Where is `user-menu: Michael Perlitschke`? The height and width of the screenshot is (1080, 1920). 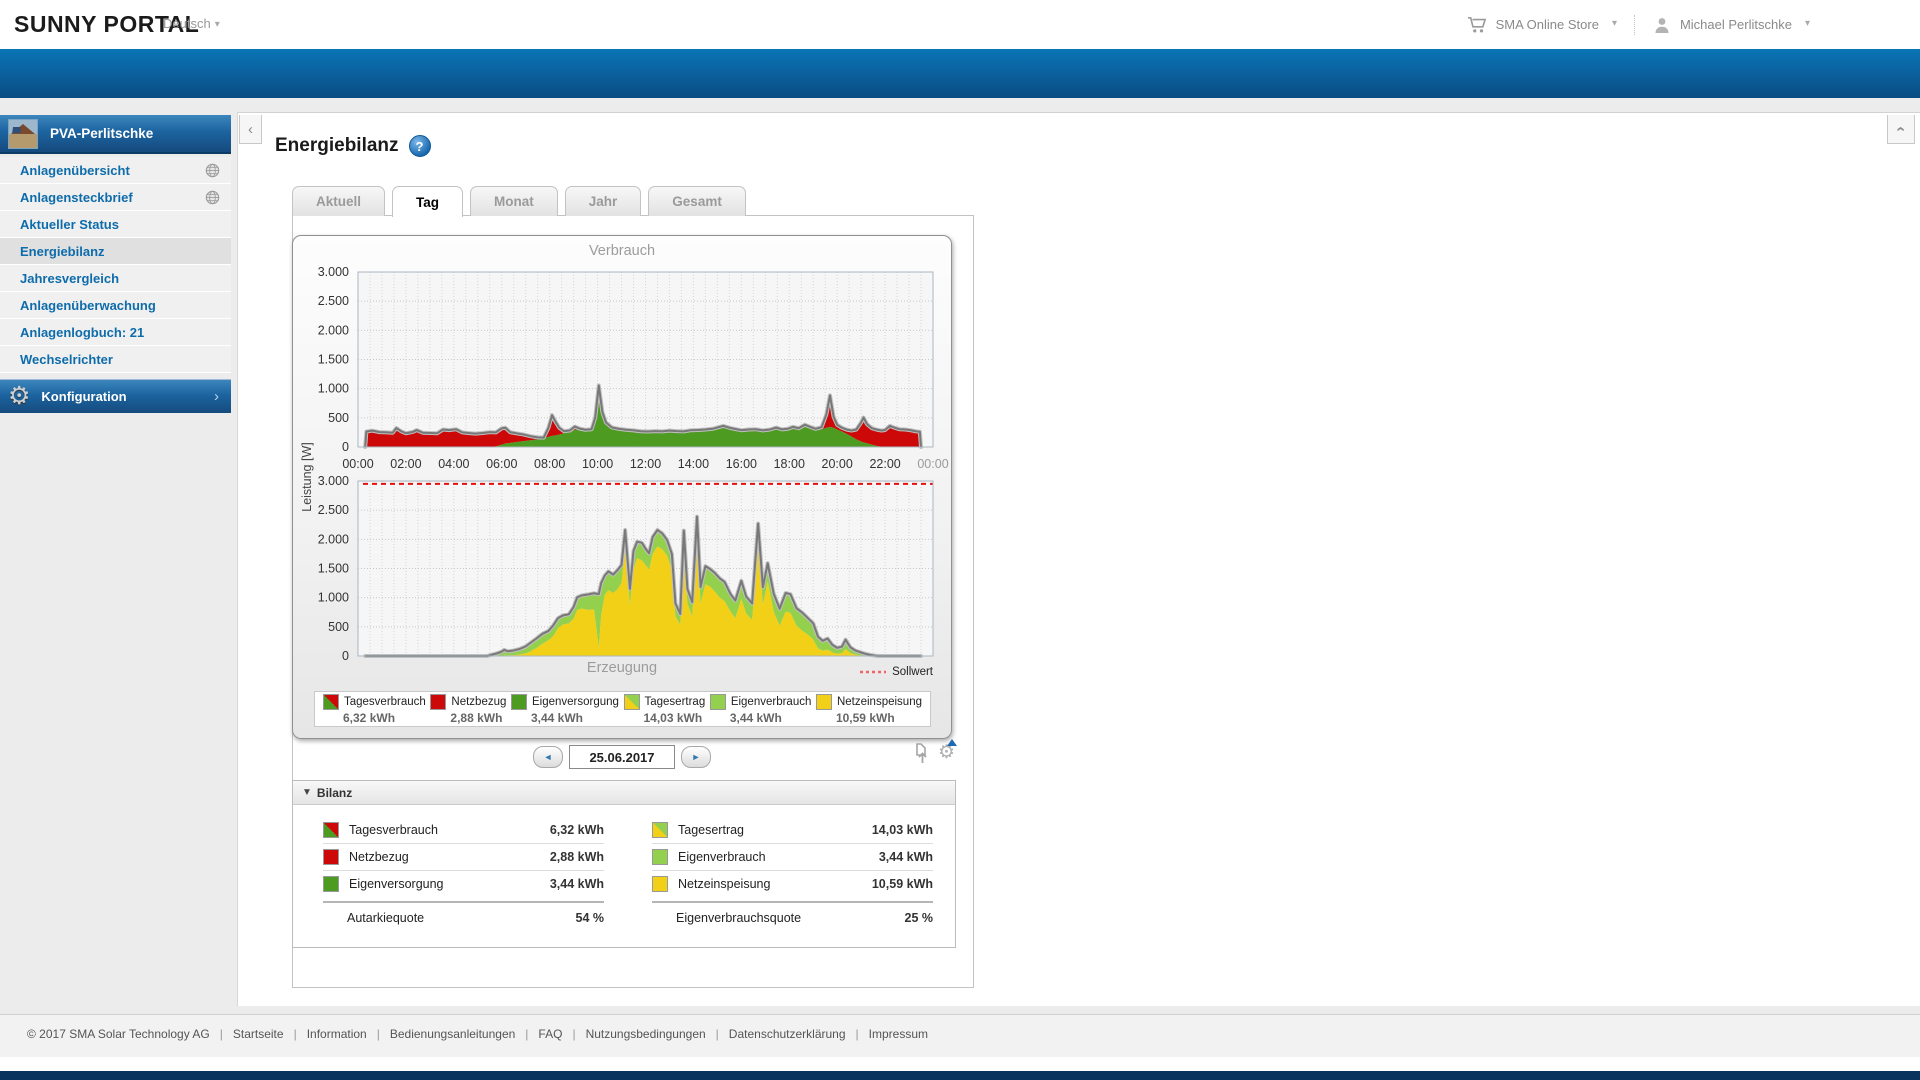 user-menu: Michael Perlitschke is located at coordinates (1736, 24).